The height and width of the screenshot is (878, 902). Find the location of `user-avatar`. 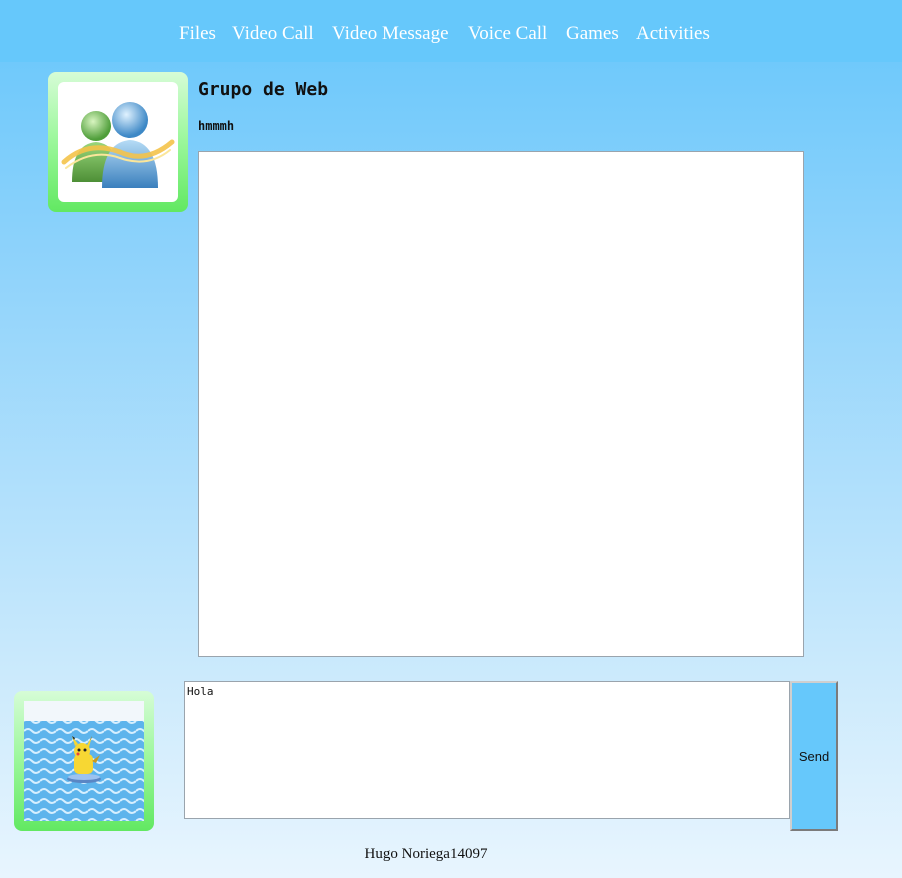

user-avatar is located at coordinates (84, 761).